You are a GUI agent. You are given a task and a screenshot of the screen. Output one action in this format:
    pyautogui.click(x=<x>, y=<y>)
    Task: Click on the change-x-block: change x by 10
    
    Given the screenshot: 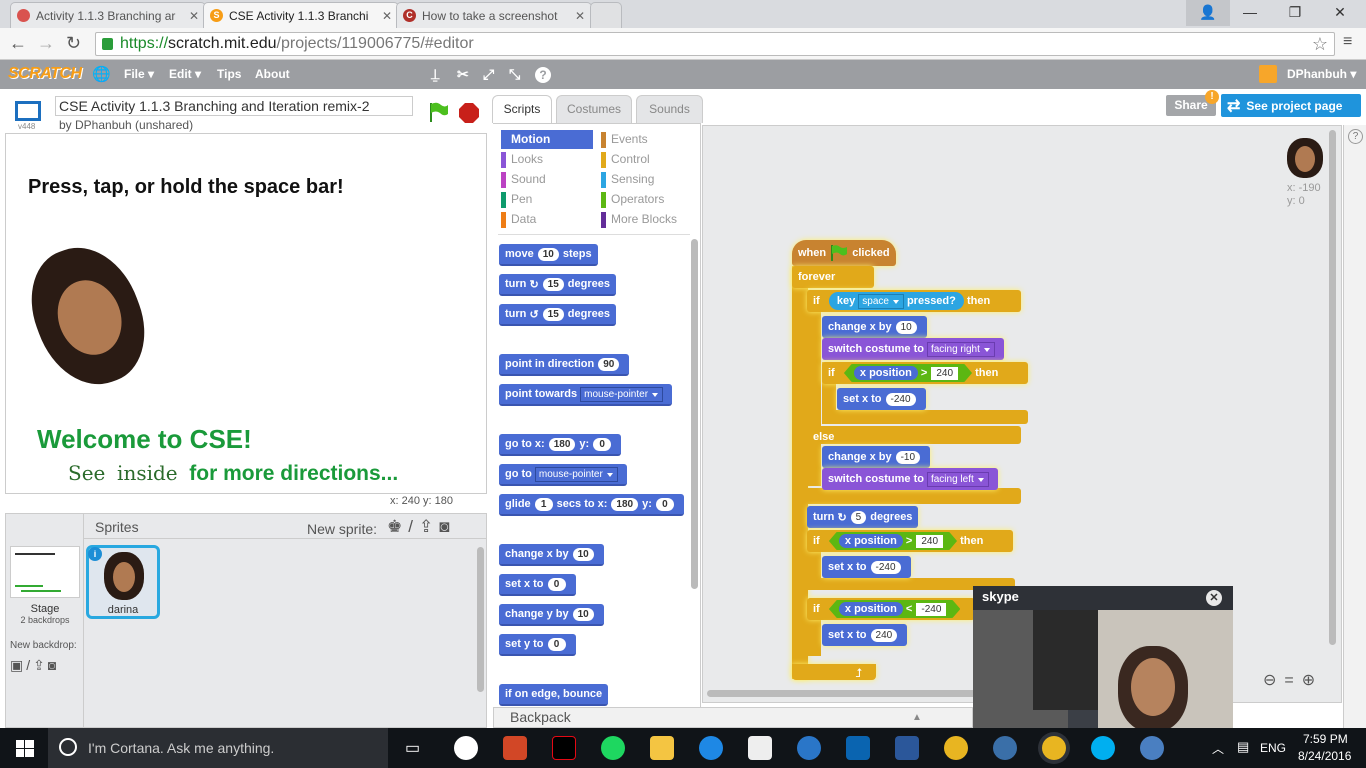 What is the action you would take?
    pyautogui.click(x=874, y=327)
    